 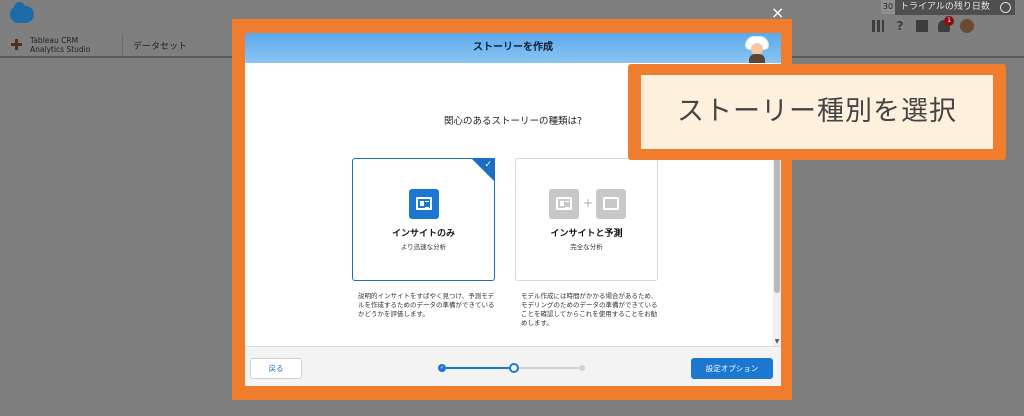 I want to click on user-avatar, so click(x=967, y=26).